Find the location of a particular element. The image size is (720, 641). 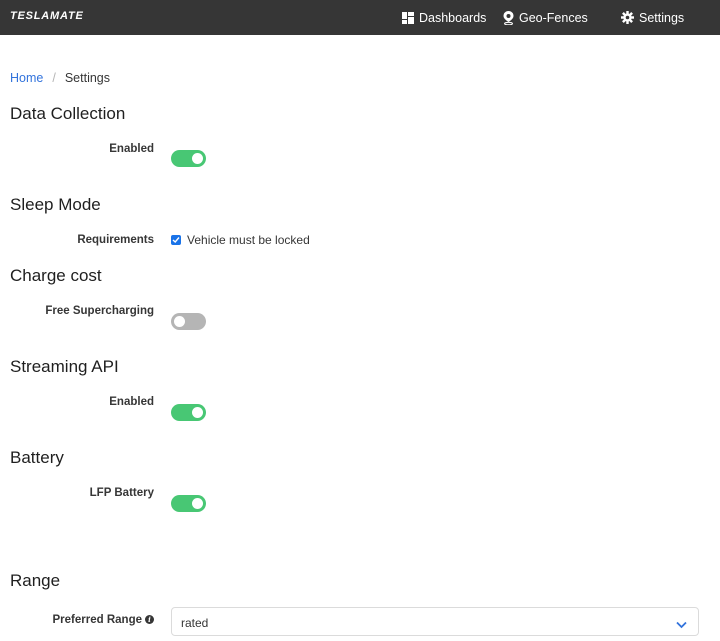

free-supercharging-toggle is located at coordinates (188, 321).